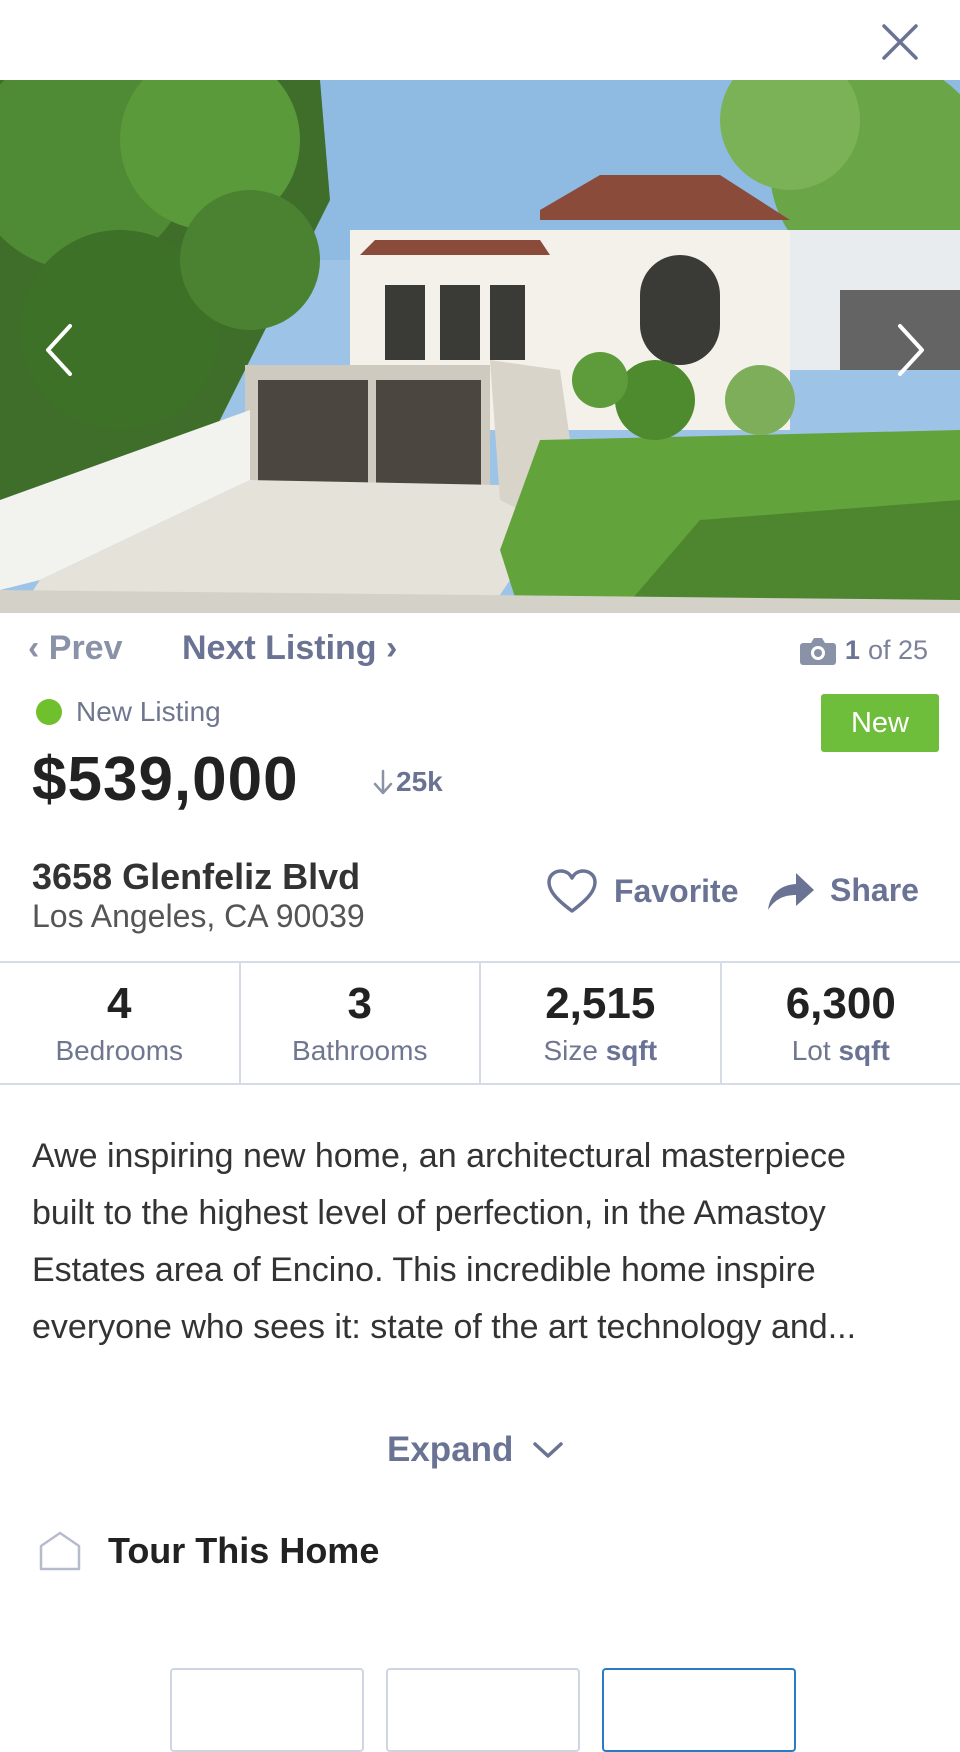  I want to click on listing-status: New Listing, so click(128, 712).